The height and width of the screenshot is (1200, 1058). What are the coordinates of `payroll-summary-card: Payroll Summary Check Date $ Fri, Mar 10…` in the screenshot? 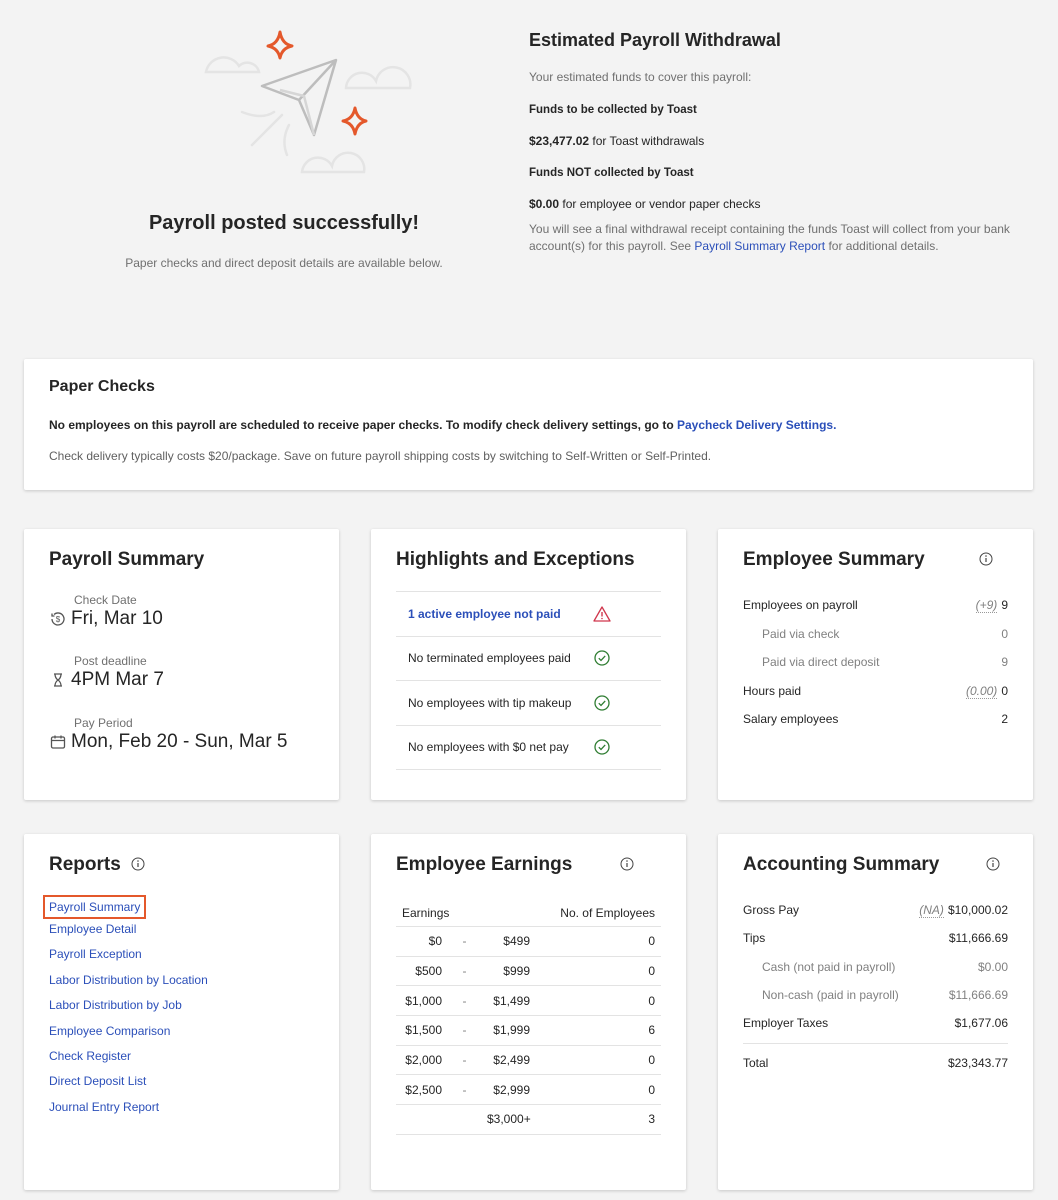 It's located at (181, 664).